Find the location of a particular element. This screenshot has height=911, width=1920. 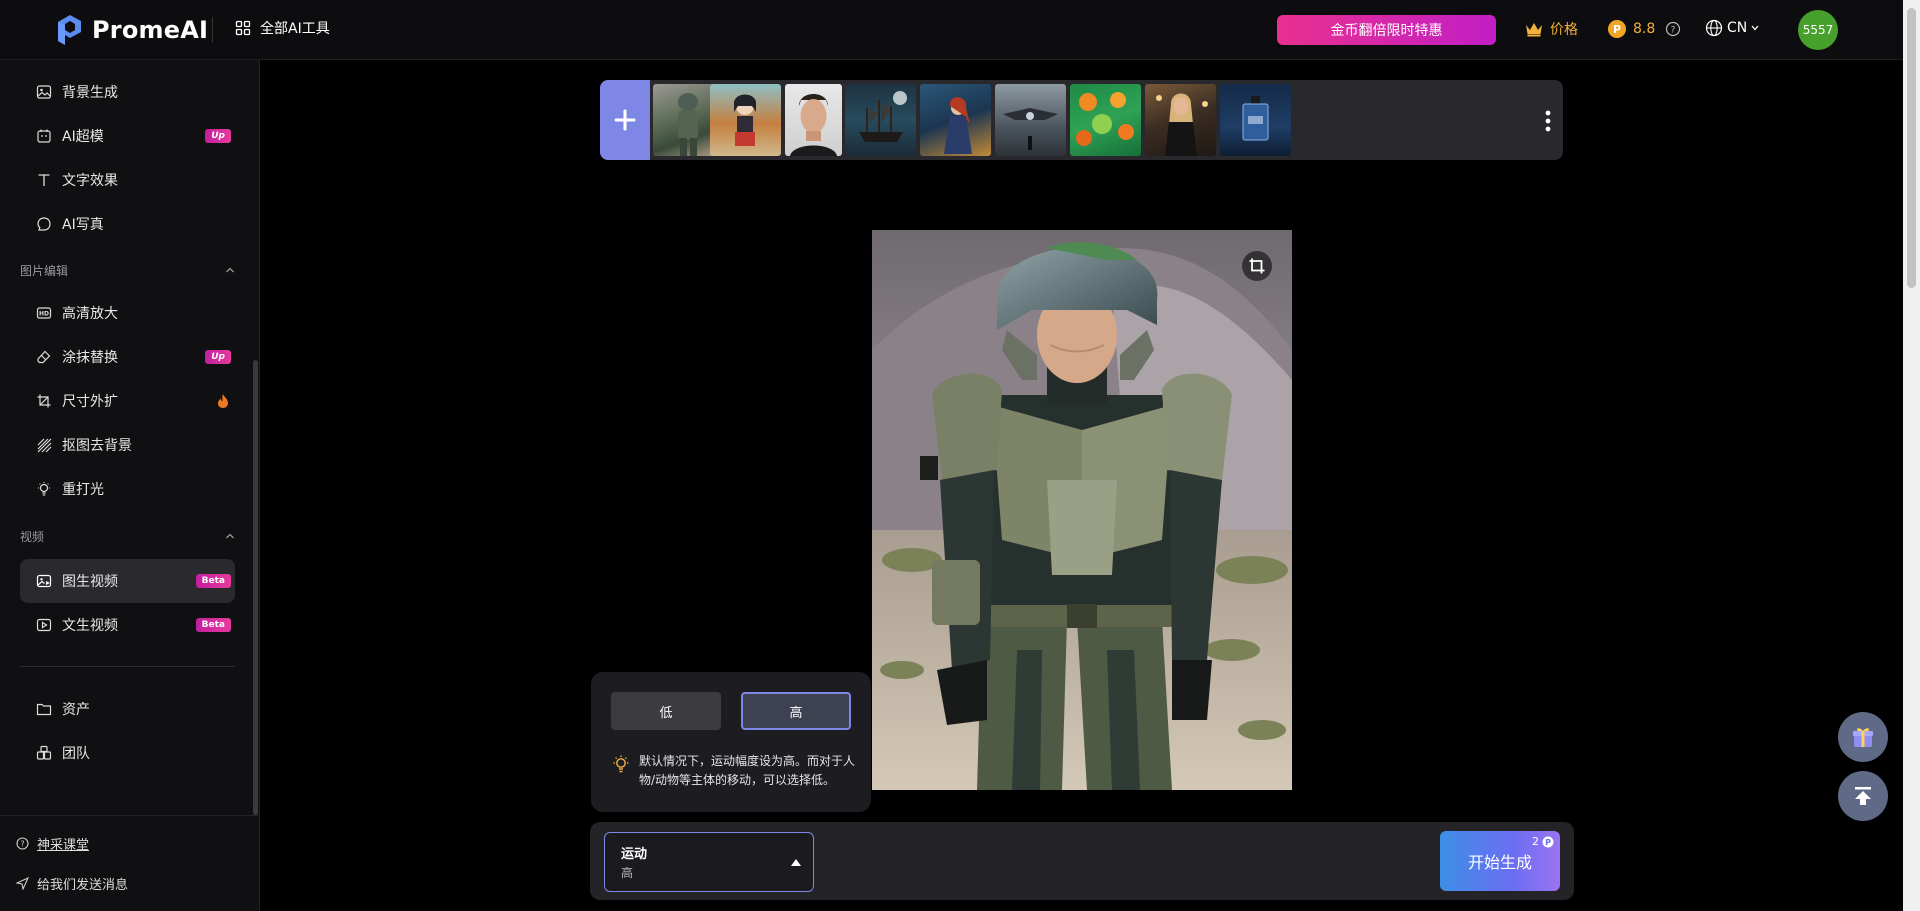

generate-cost-value: 2 is located at coordinates (1535, 841).